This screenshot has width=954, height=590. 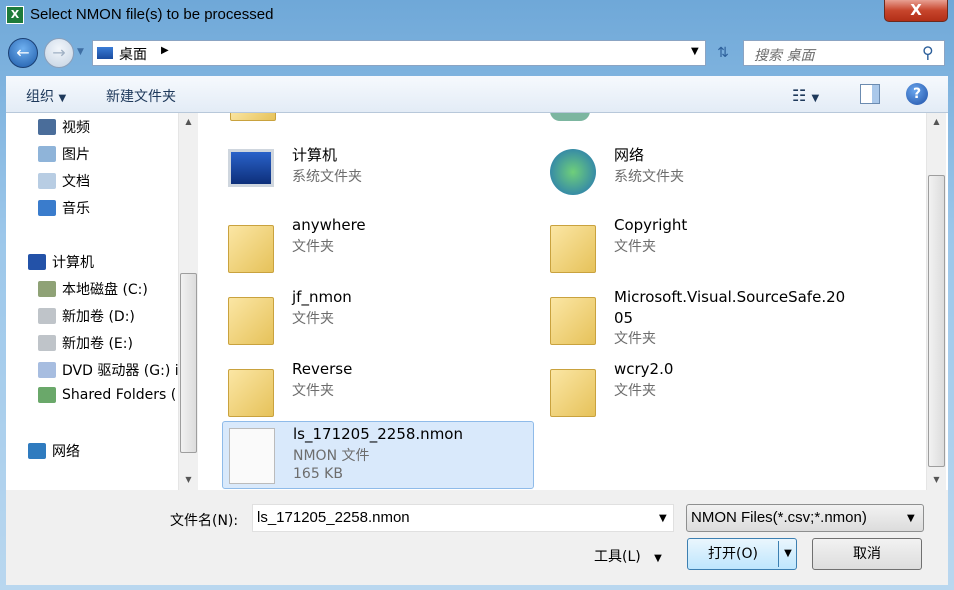 I want to click on open-label: 打开(O), so click(x=733, y=554).